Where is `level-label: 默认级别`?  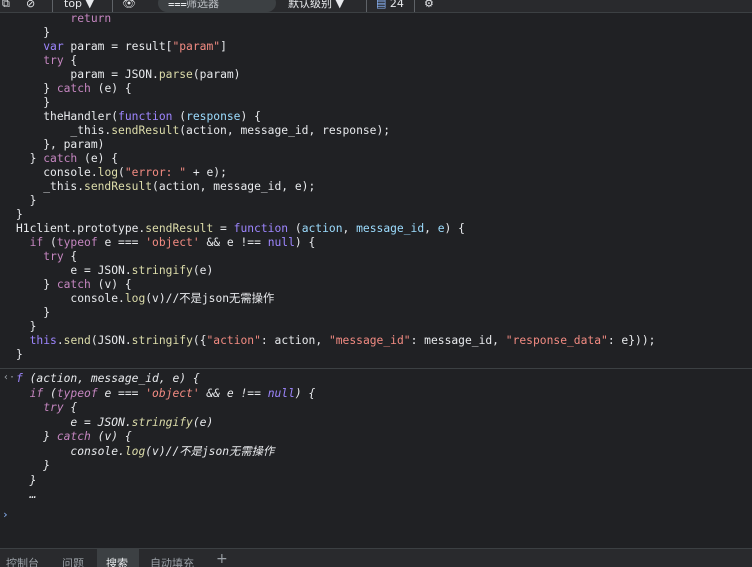 level-label: 默认级别 is located at coordinates (310, 5).